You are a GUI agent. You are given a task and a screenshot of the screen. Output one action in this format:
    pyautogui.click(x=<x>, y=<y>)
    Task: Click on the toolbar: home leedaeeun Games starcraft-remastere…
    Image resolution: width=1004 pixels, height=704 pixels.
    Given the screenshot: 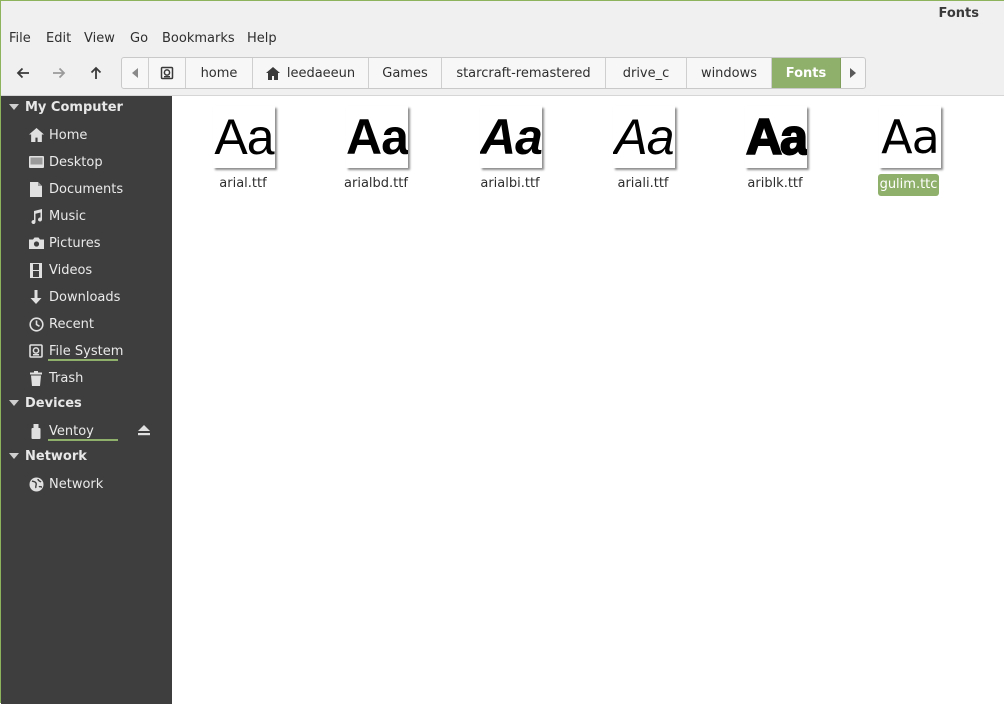 What is the action you would take?
    pyautogui.click(x=502, y=73)
    